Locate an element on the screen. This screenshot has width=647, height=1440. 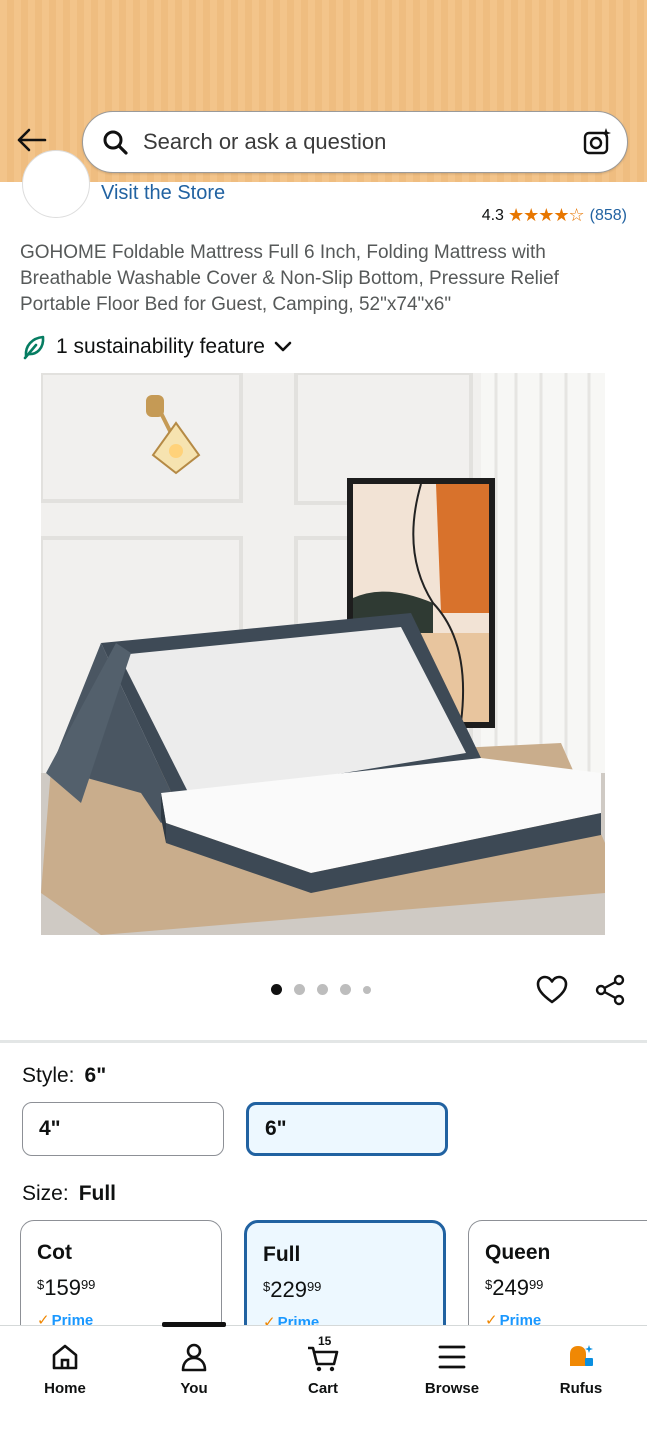
search-placeholder: Search or ask a question is located at coordinates (265, 141).